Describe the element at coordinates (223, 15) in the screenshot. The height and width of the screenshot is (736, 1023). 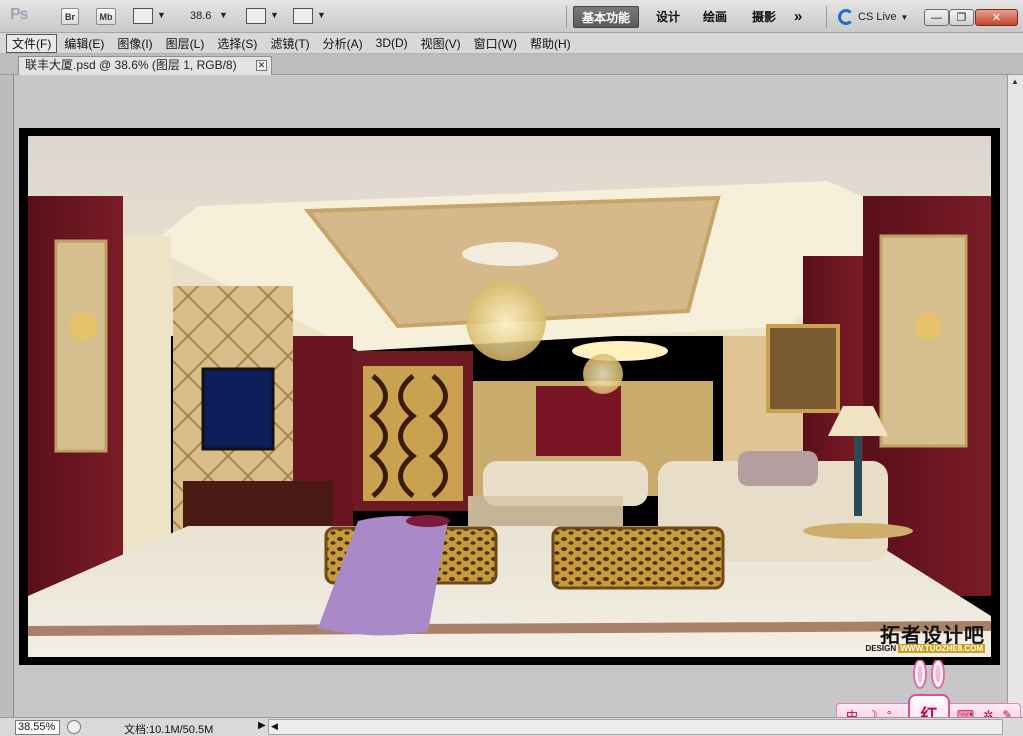
I see `zoom-dropdown-icon: ▼` at that location.